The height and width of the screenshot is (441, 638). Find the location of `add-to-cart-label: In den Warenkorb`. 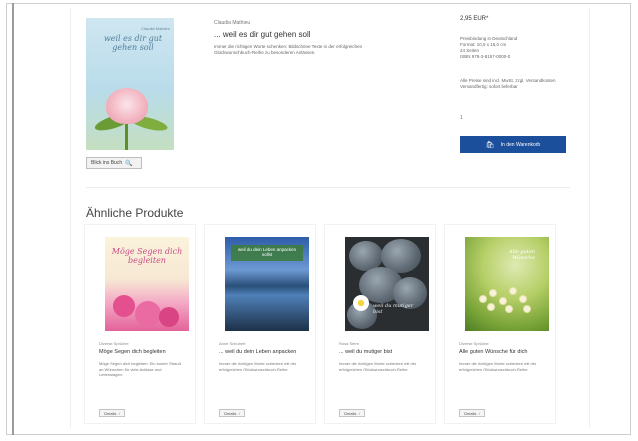

add-to-cart-label: In den Warenkorb is located at coordinates (520, 144).